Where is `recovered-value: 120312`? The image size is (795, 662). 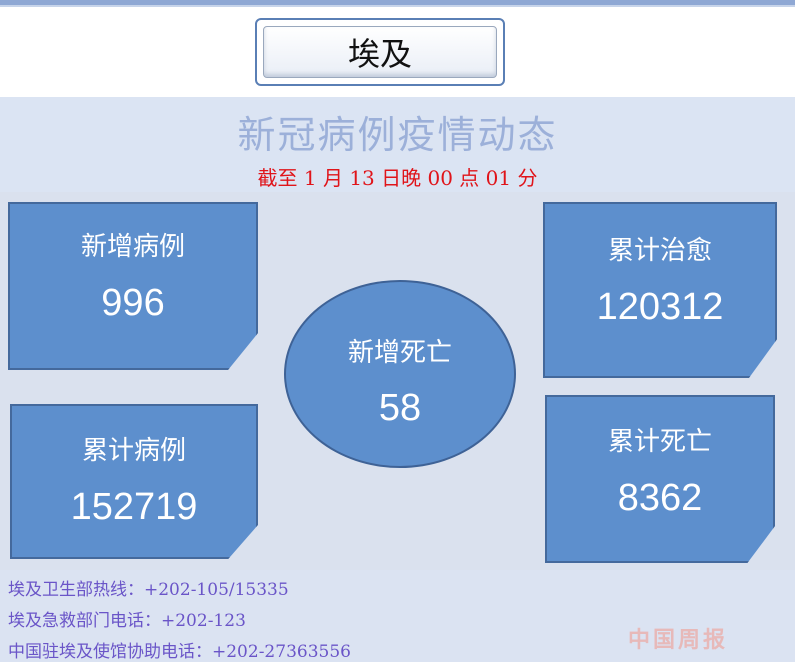 recovered-value: 120312 is located at coordinates (660, 307).